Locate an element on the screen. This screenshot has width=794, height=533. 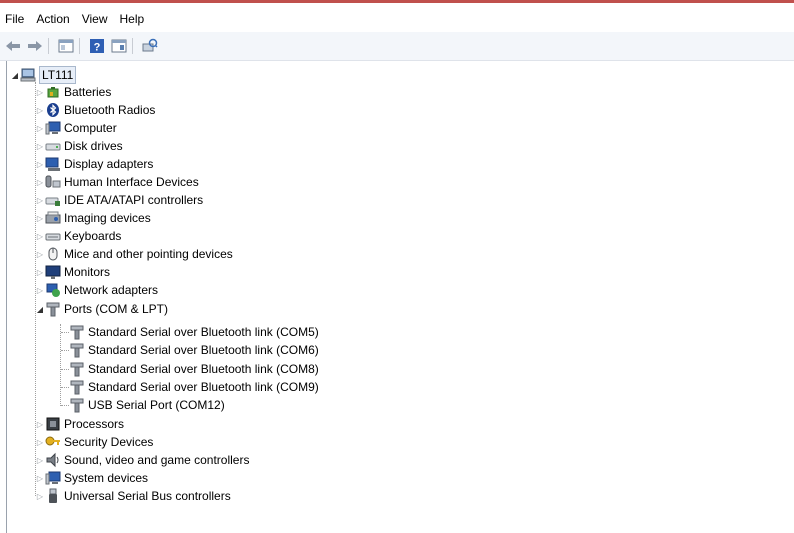
tree-item-label: Monitors is located at coordinates (87, 272).